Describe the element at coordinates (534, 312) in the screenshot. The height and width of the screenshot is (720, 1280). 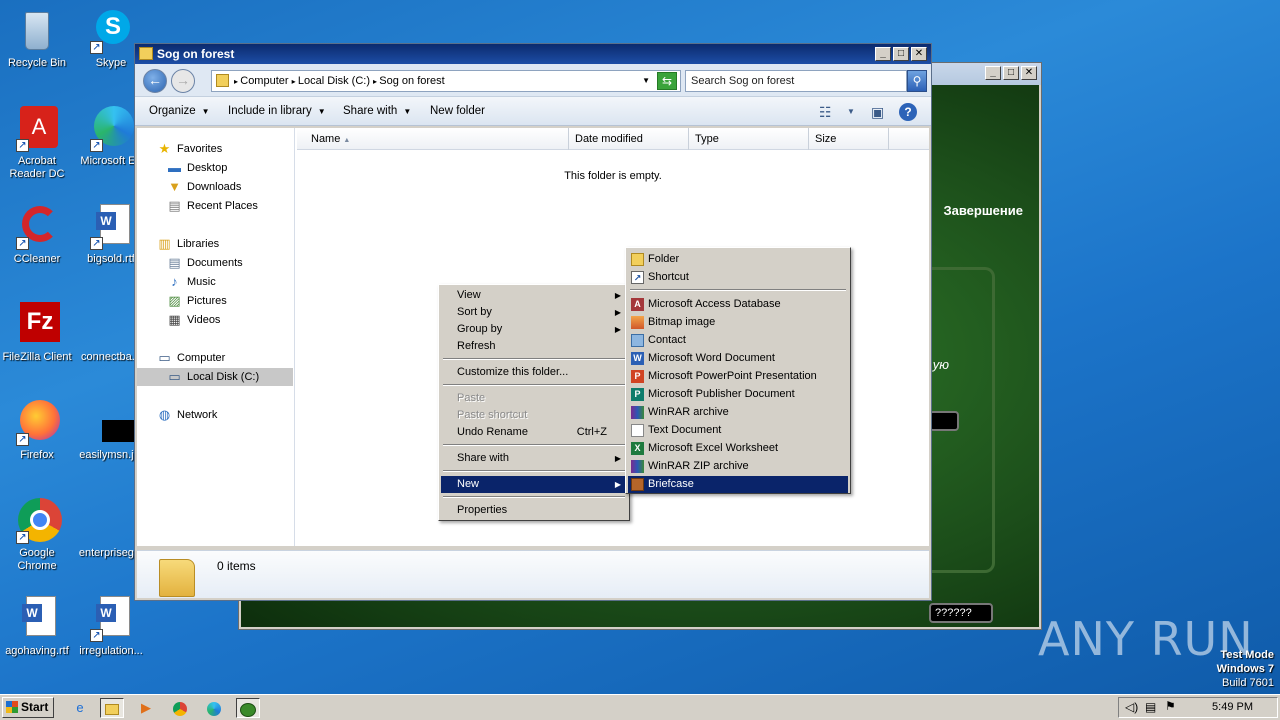
I see `menu-sort-by: Sort by ▶` at that location.